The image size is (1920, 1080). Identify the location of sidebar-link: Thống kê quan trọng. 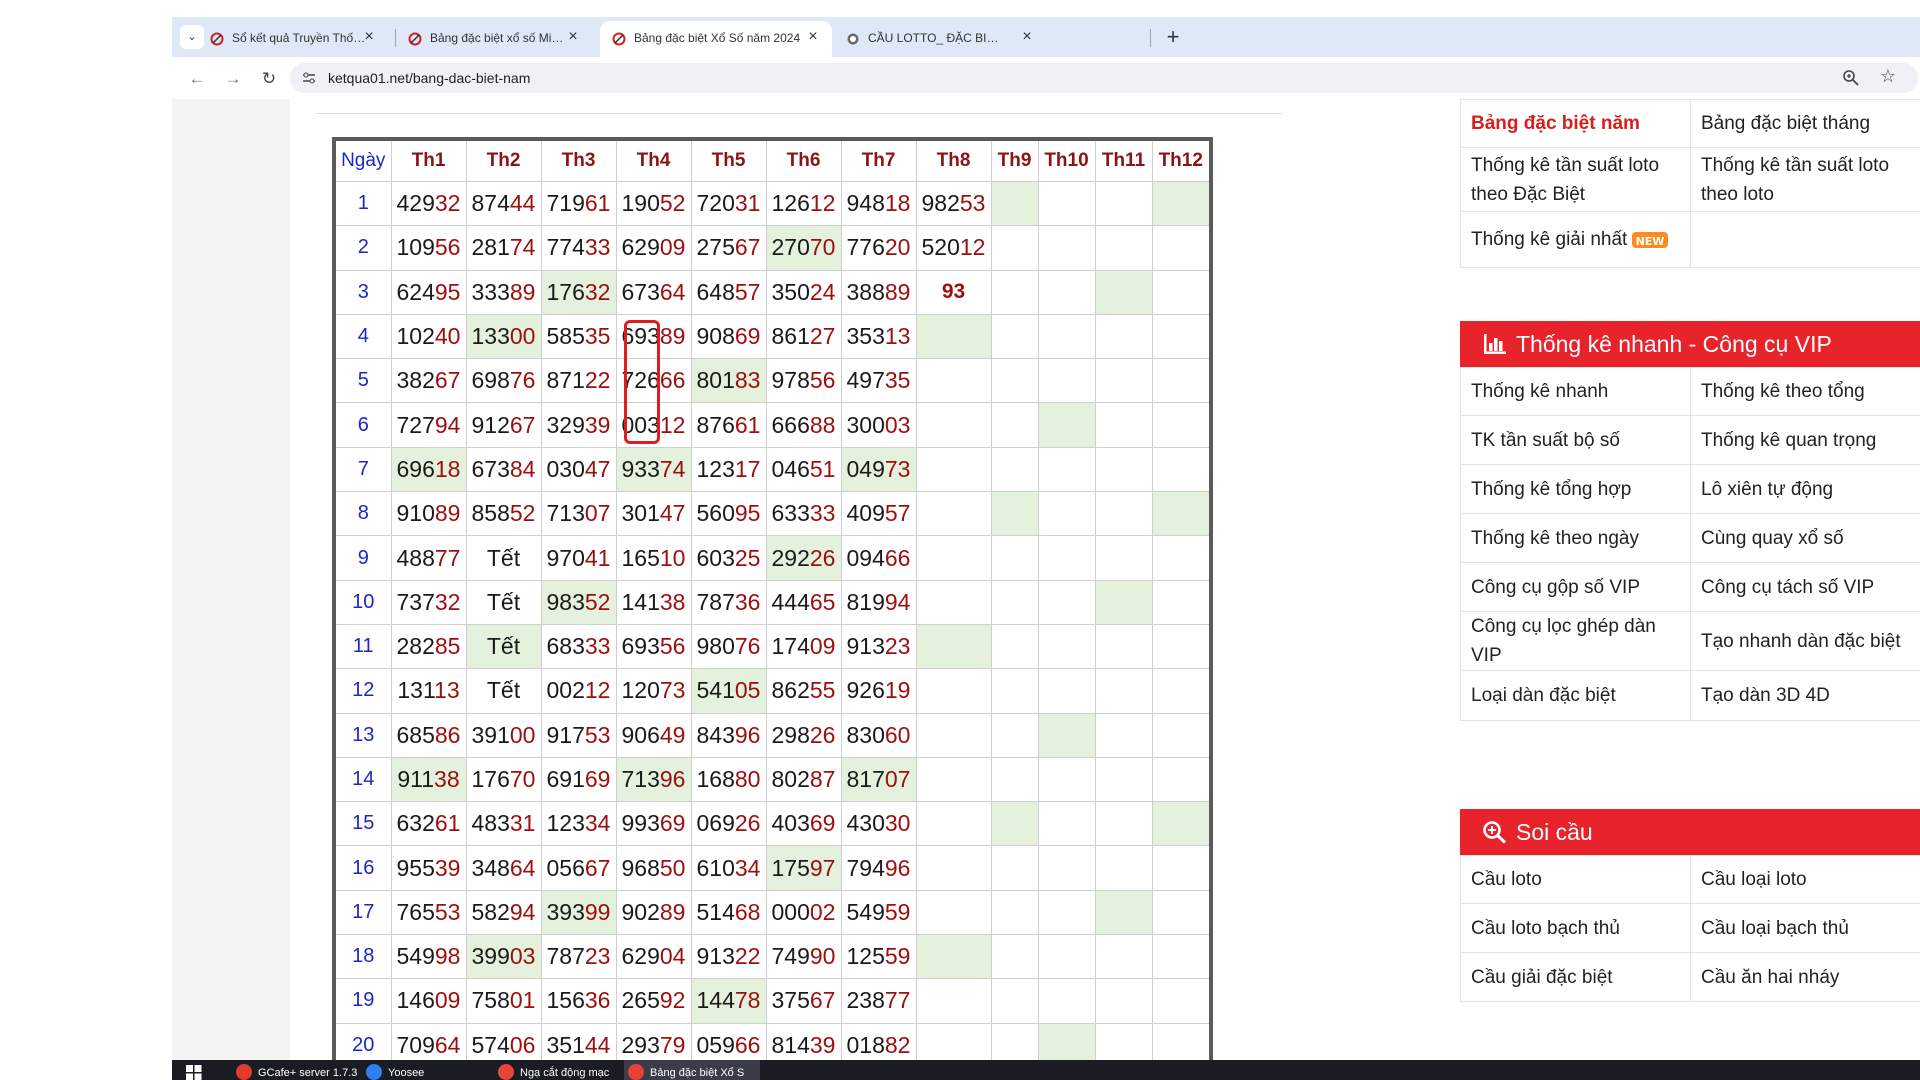
(1805, 440).